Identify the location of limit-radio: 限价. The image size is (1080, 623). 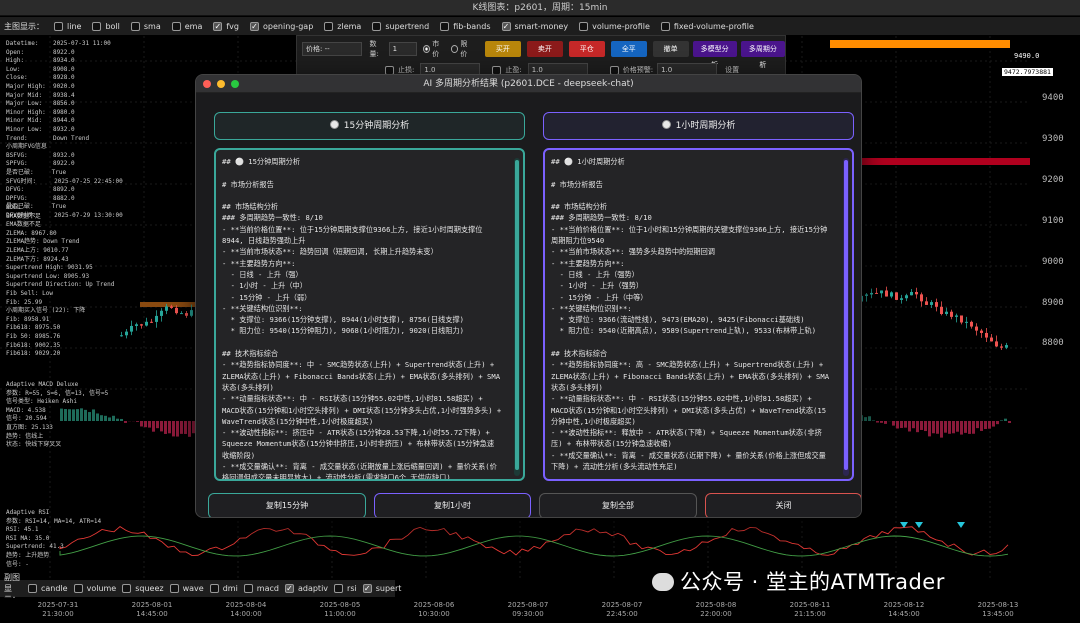
(461, 49).